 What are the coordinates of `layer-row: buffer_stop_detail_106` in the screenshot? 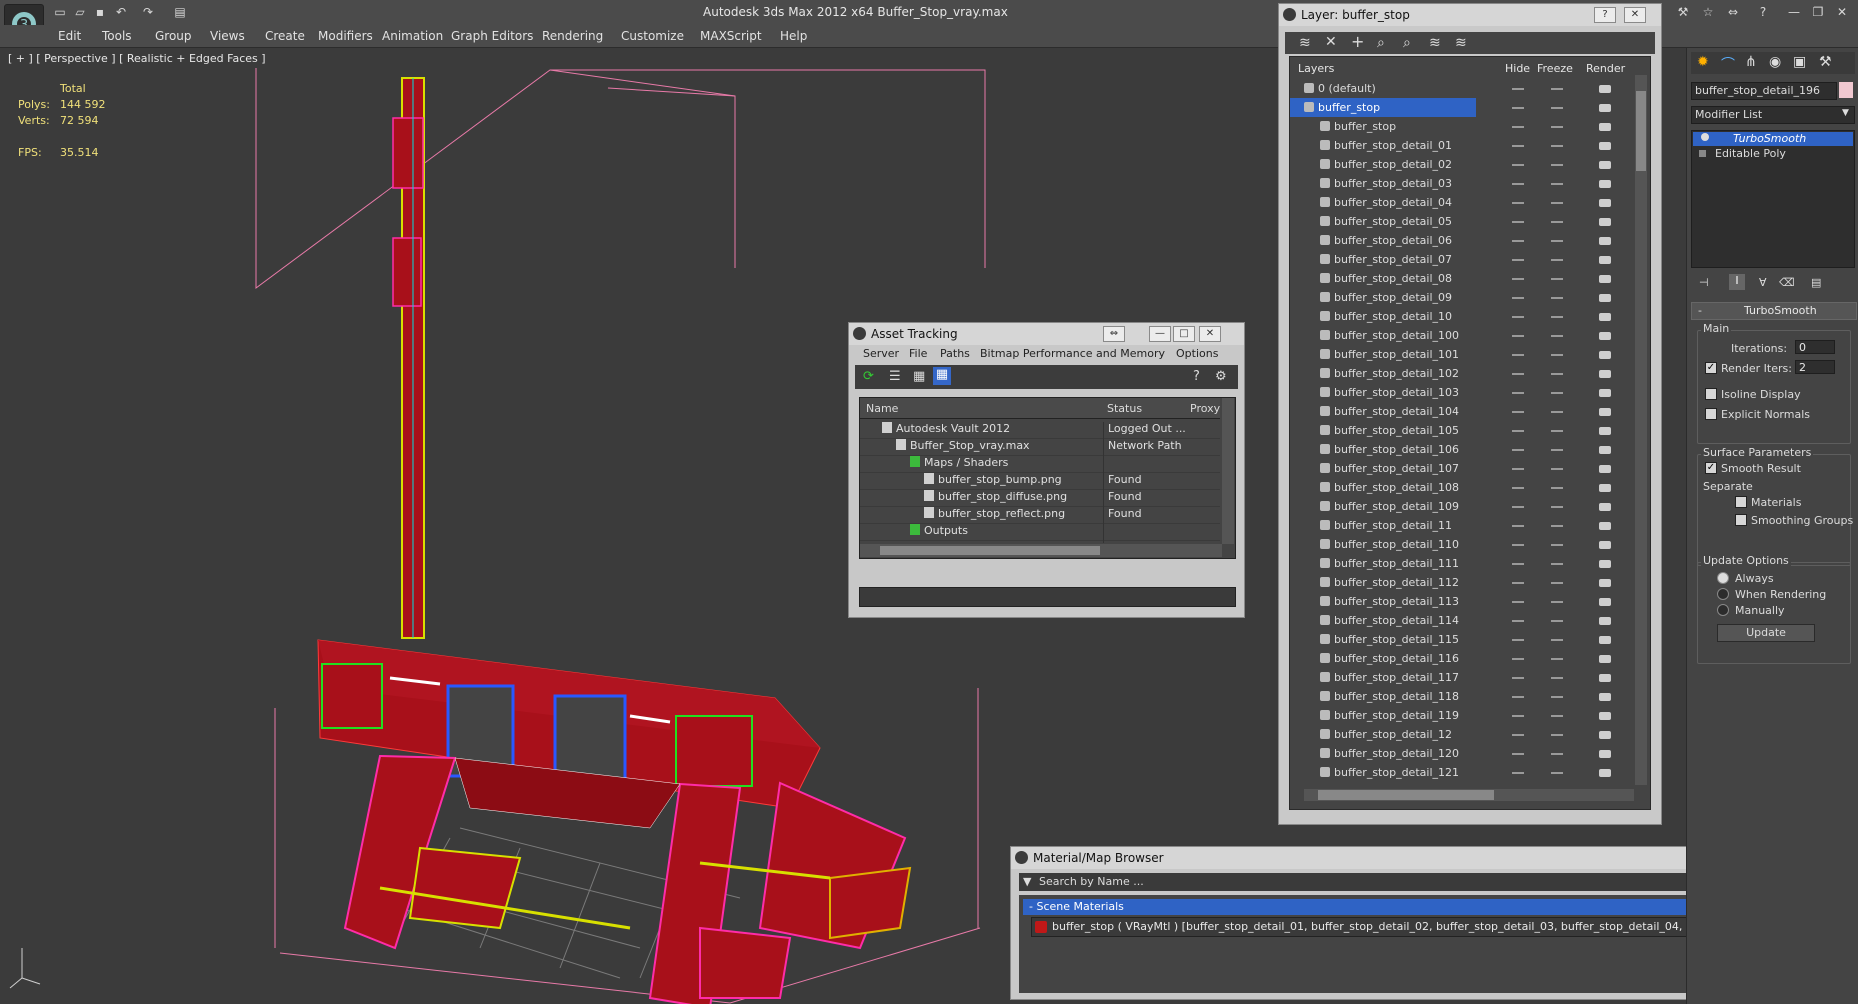 It's located at (1461, 449).